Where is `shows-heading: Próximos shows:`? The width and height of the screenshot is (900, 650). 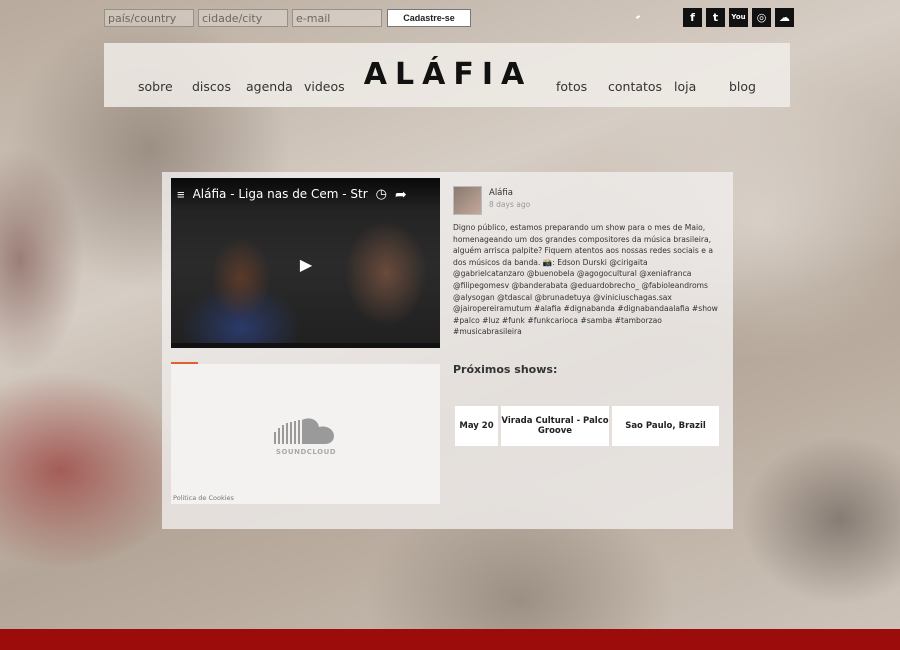
shows-heading: Próximos shows: is located at coordinates (505, 369).